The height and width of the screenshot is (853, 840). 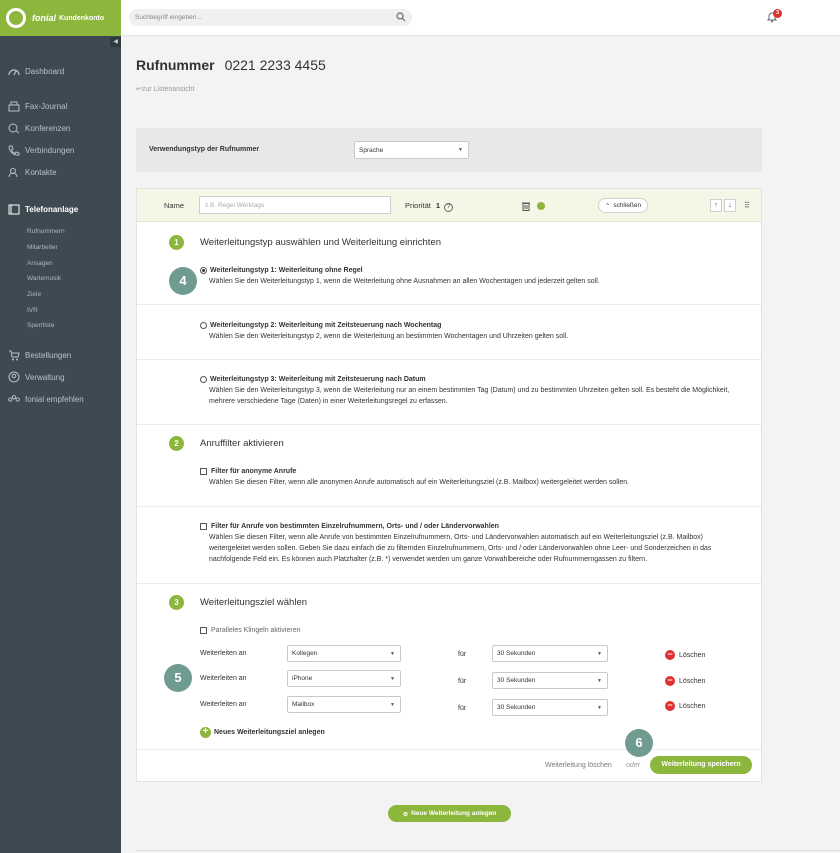 I want to click on sidebar-item-label: Verbindungen, so click(x=50, y=150).